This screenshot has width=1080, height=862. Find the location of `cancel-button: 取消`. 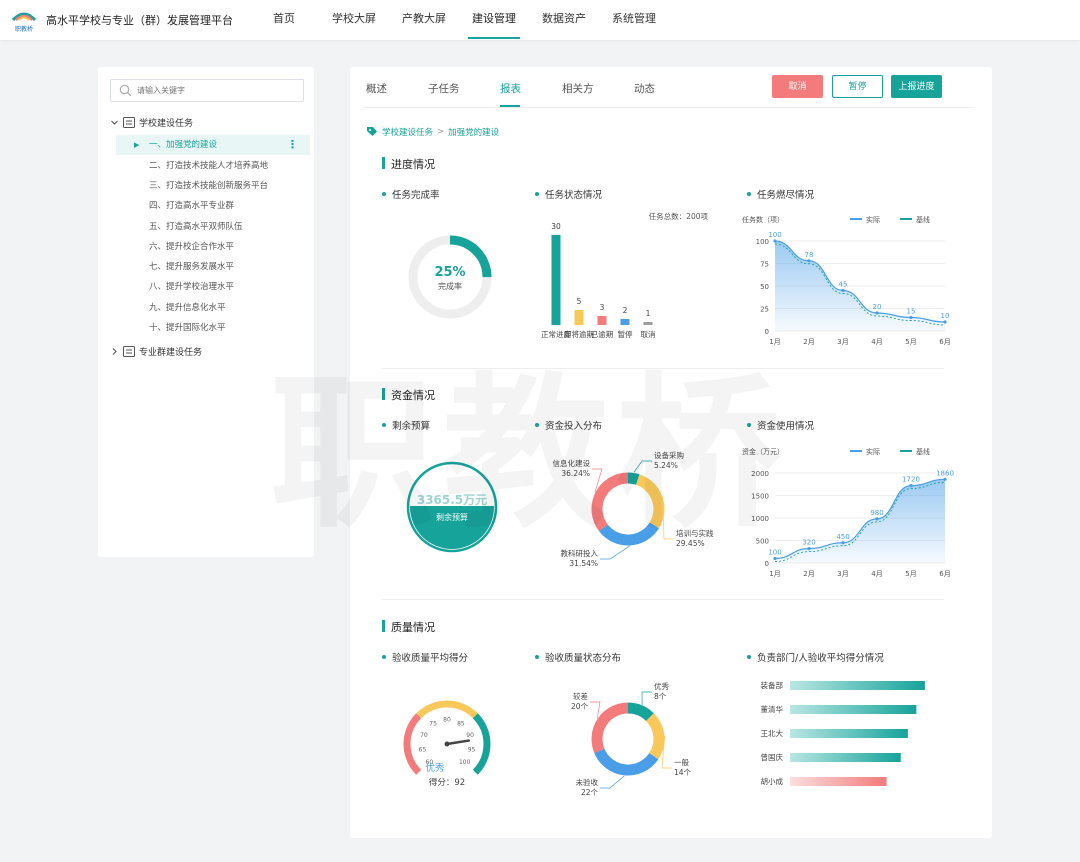

cancel-button: 取消 is located at coordinates (797, 86).